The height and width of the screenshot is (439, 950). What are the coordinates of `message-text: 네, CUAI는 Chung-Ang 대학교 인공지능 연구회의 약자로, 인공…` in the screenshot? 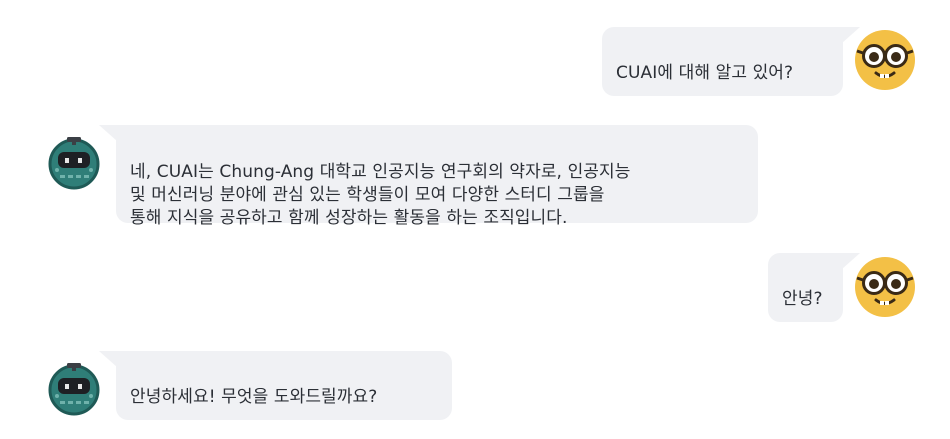 It's located at (380, 195).